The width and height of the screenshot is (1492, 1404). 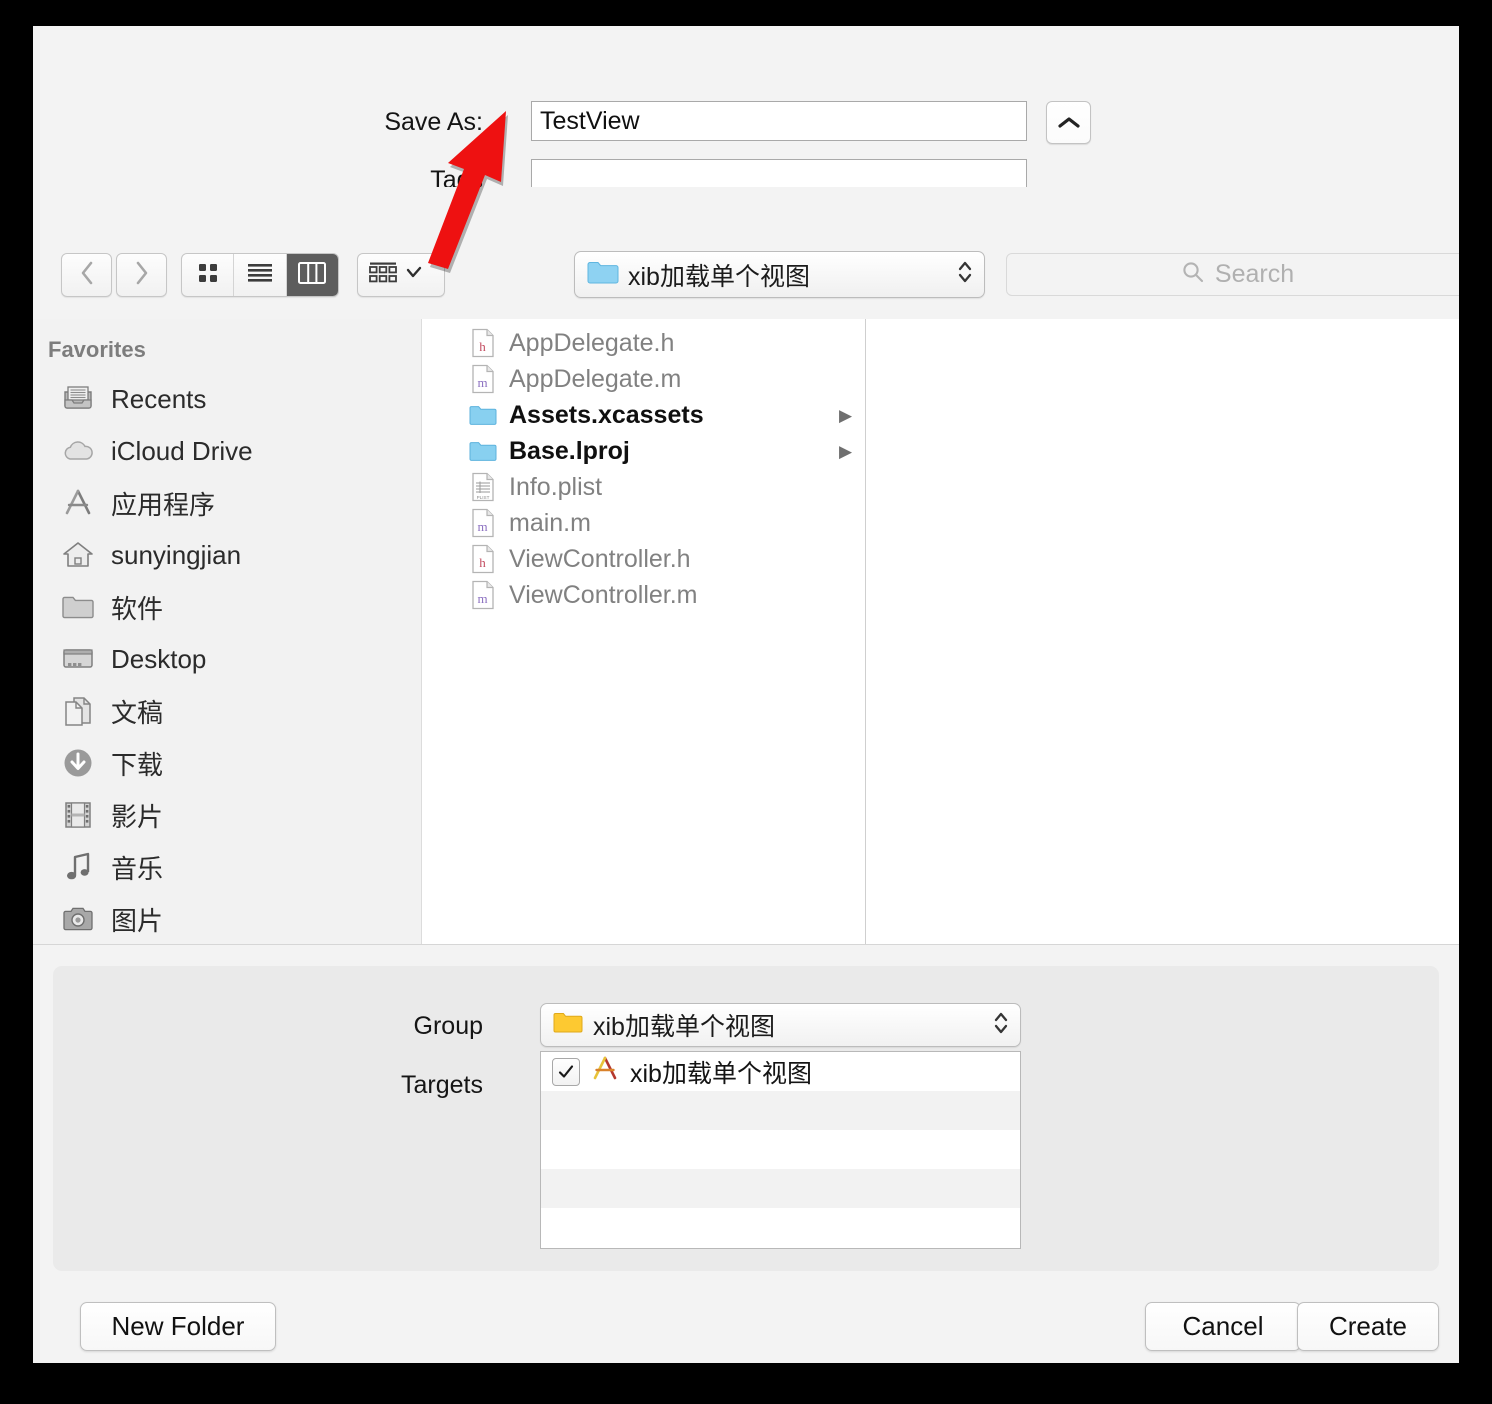 I want to click on search-field: Search, so click(x=1232, y=274).